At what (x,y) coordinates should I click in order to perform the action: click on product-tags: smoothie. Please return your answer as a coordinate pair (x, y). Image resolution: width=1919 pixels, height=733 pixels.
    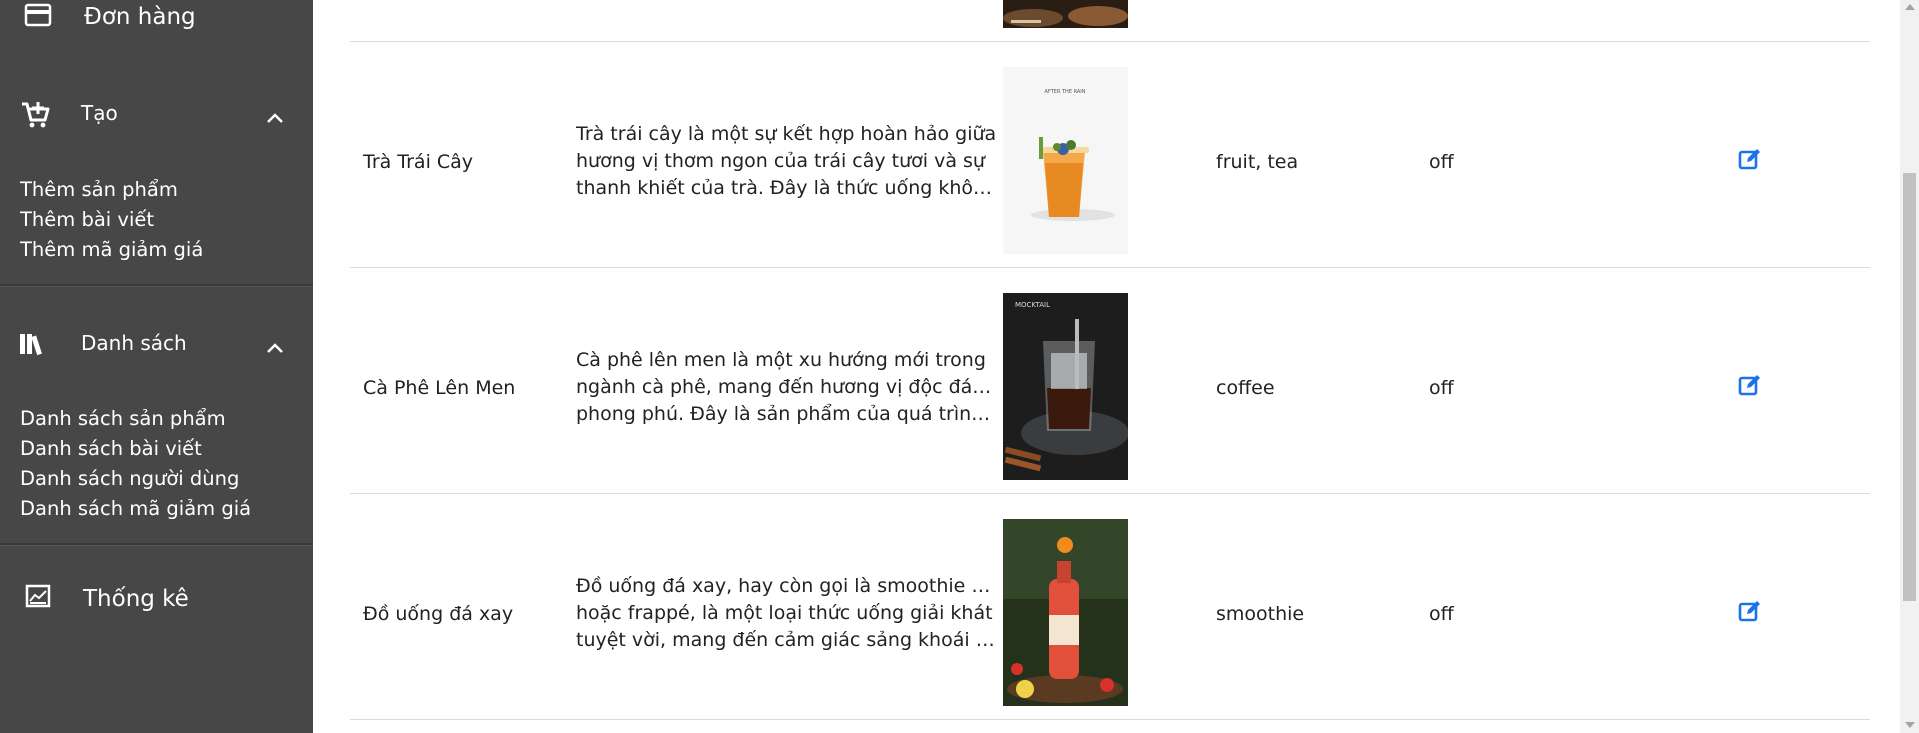
    Looking at the image, I should click on (1260, 614).